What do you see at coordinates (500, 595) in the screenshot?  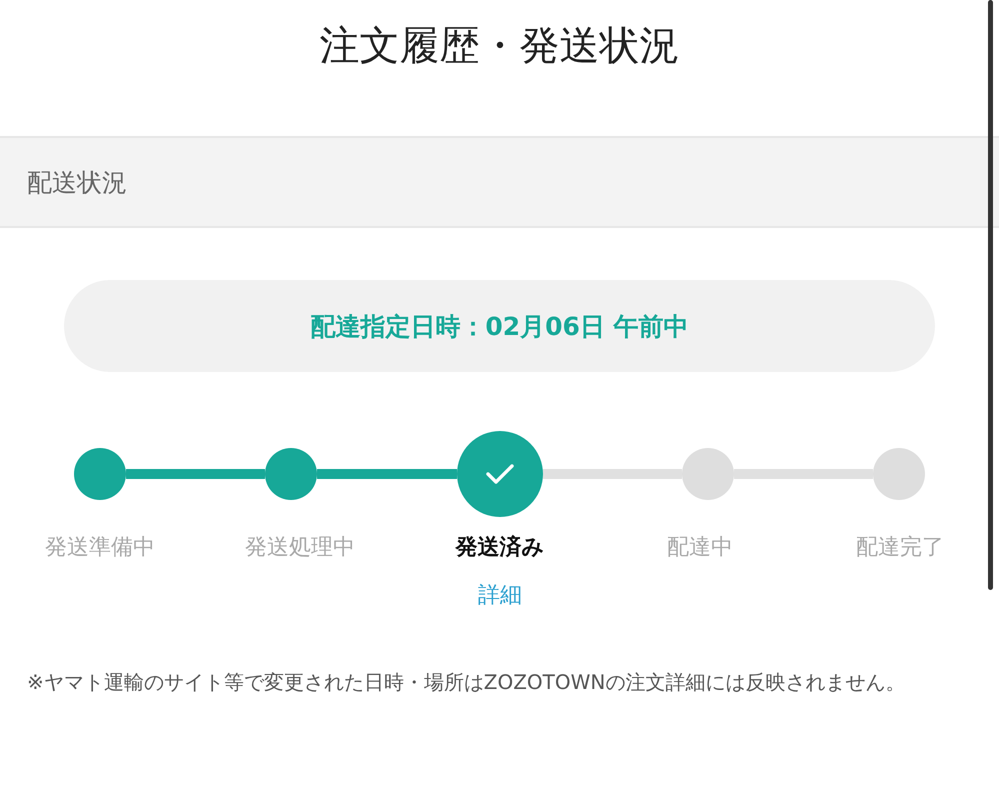 I see `detail-link: 詳細` at bounding box center [500, 595].